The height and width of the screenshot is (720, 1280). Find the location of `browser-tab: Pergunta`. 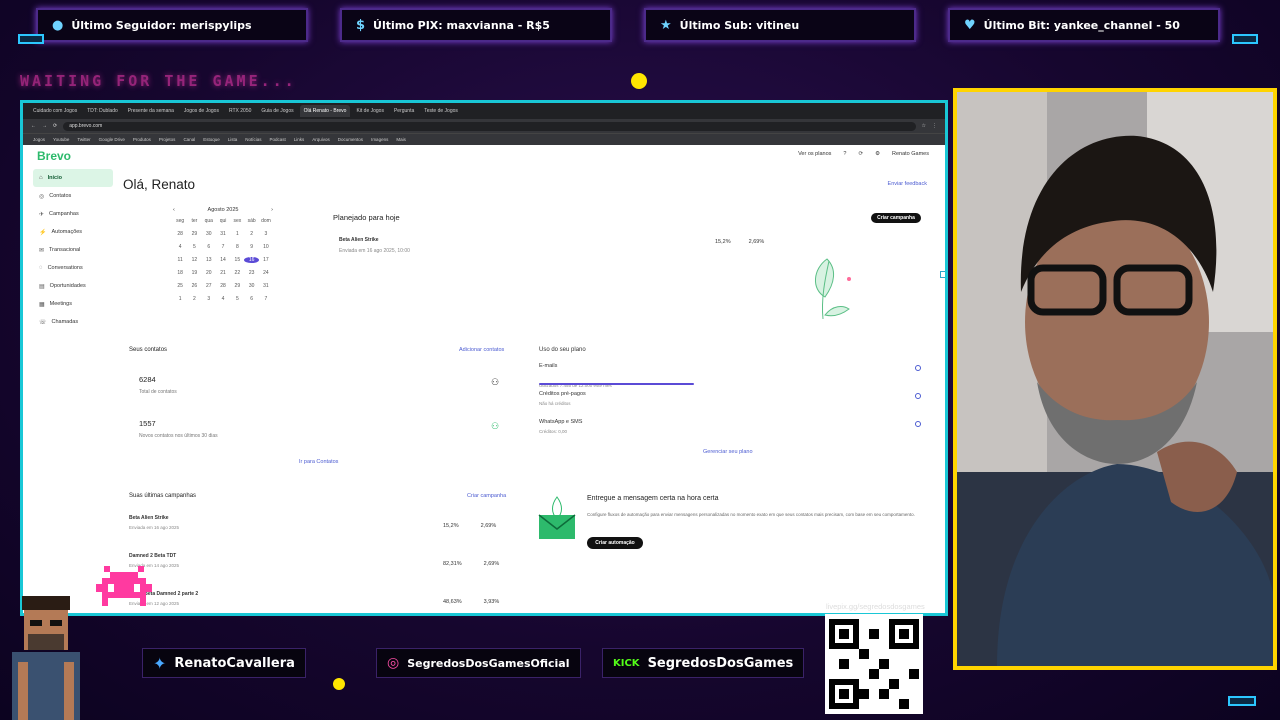

browser-tab: Pergunta is located at coordinates (404, 111).